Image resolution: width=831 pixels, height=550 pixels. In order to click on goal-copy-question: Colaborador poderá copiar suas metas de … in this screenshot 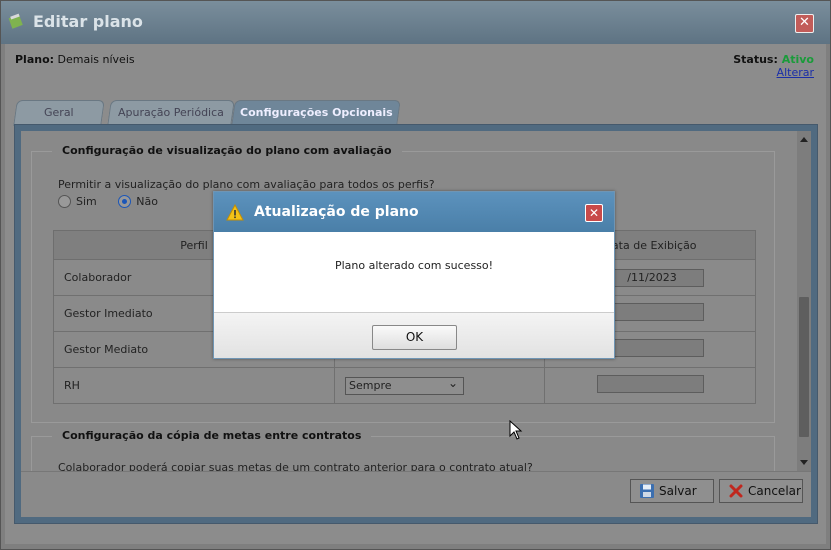, I will do `click(295, 466)`.